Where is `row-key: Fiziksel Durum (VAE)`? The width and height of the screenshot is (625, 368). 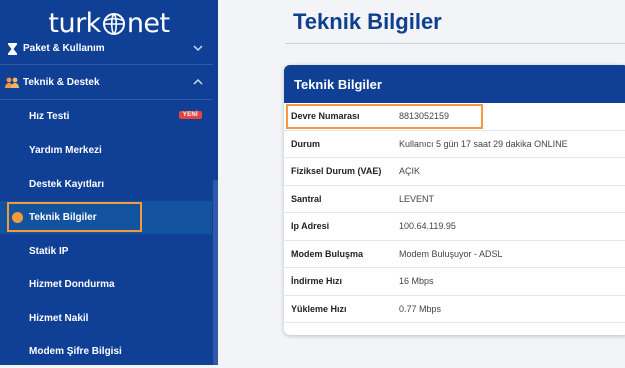
row-key: Fiziksel Durum (VAE) is located at coordinates (336, 171).